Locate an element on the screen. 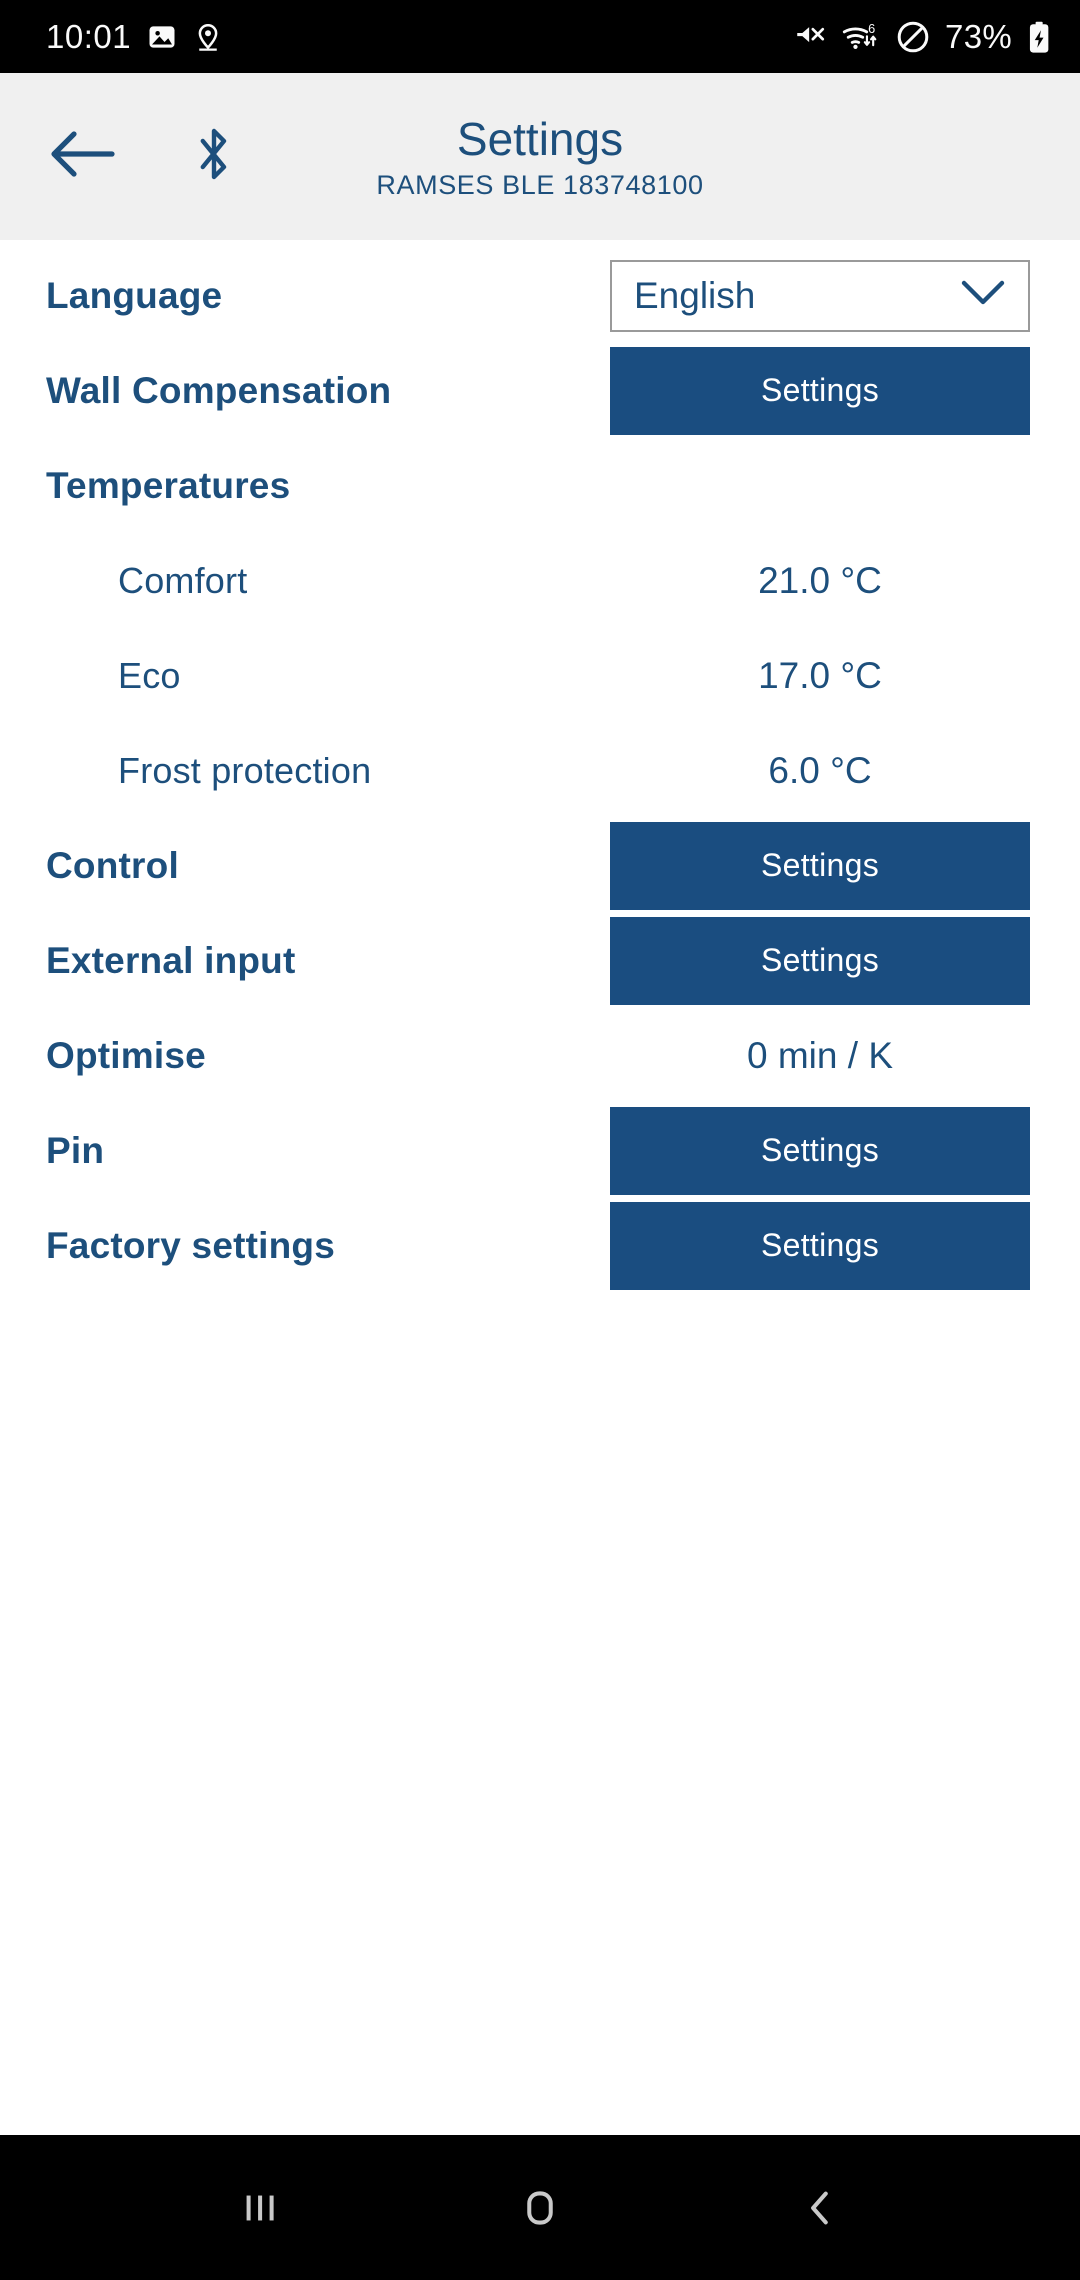 The height and width of the screenshot is (2280, 1080). label-temperatures: Temperatures is located at coordinates (168, 485).